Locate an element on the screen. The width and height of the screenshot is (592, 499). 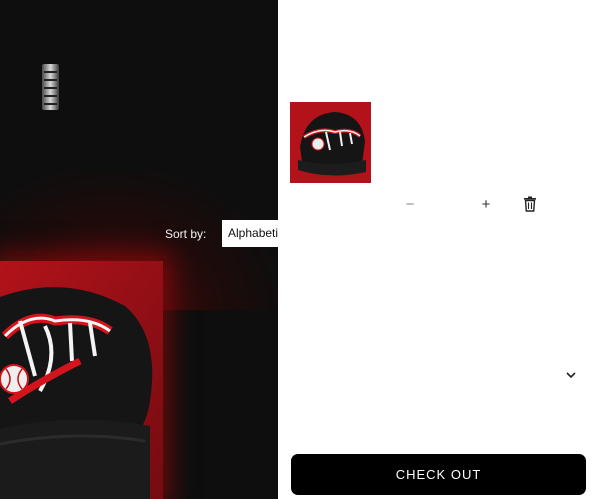
cart-item-thumbnail is located at coordinates (330, 142).